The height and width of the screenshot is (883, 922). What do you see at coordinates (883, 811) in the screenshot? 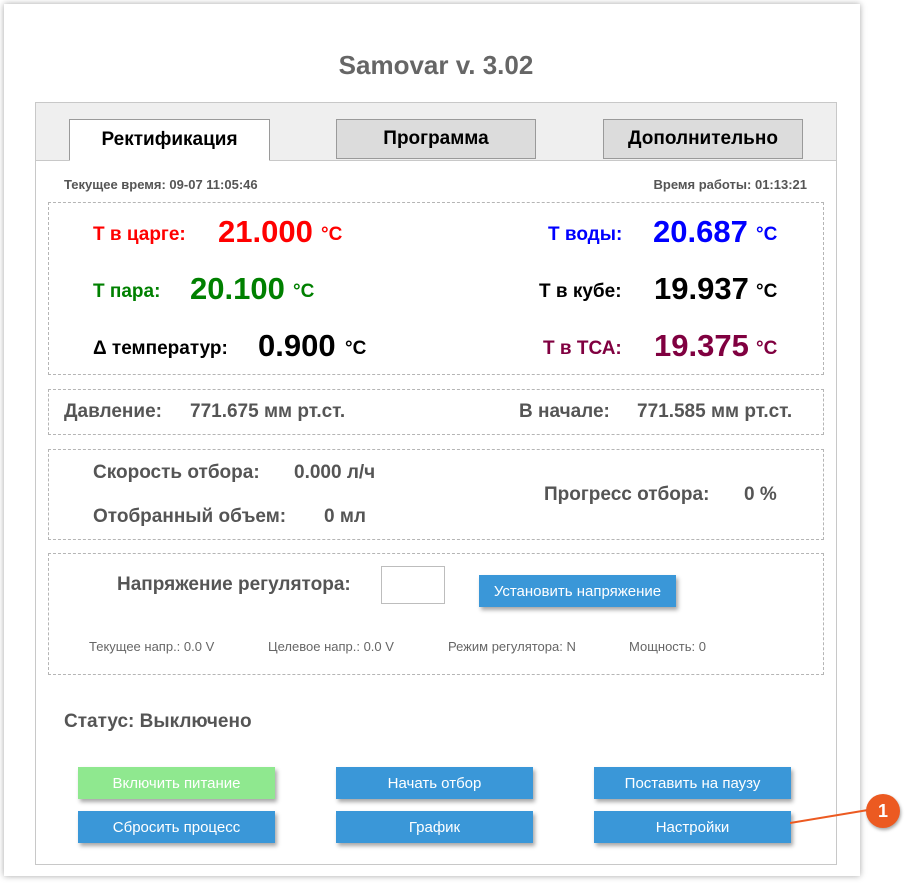
I see `callout-badge: 1` at bounding box center [883, 811].